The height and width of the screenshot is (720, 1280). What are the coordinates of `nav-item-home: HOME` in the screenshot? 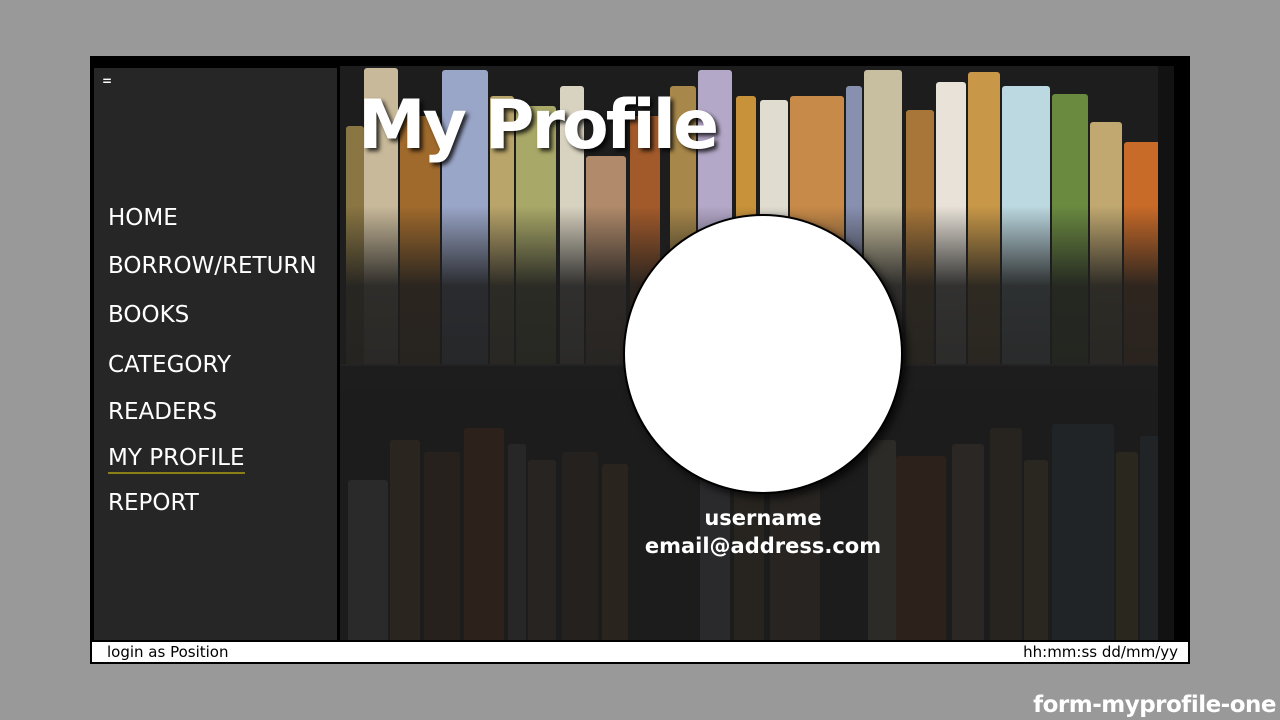 It's located at (143, 218).